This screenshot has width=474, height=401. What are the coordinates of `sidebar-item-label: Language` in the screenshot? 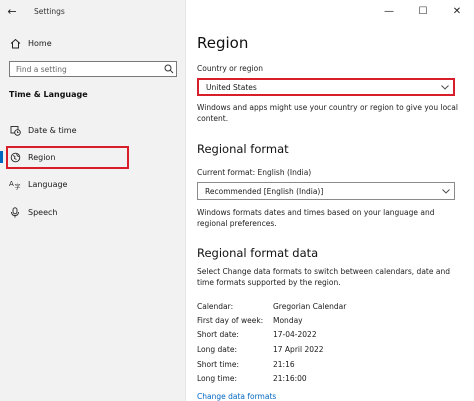 It's located at (48, 184).